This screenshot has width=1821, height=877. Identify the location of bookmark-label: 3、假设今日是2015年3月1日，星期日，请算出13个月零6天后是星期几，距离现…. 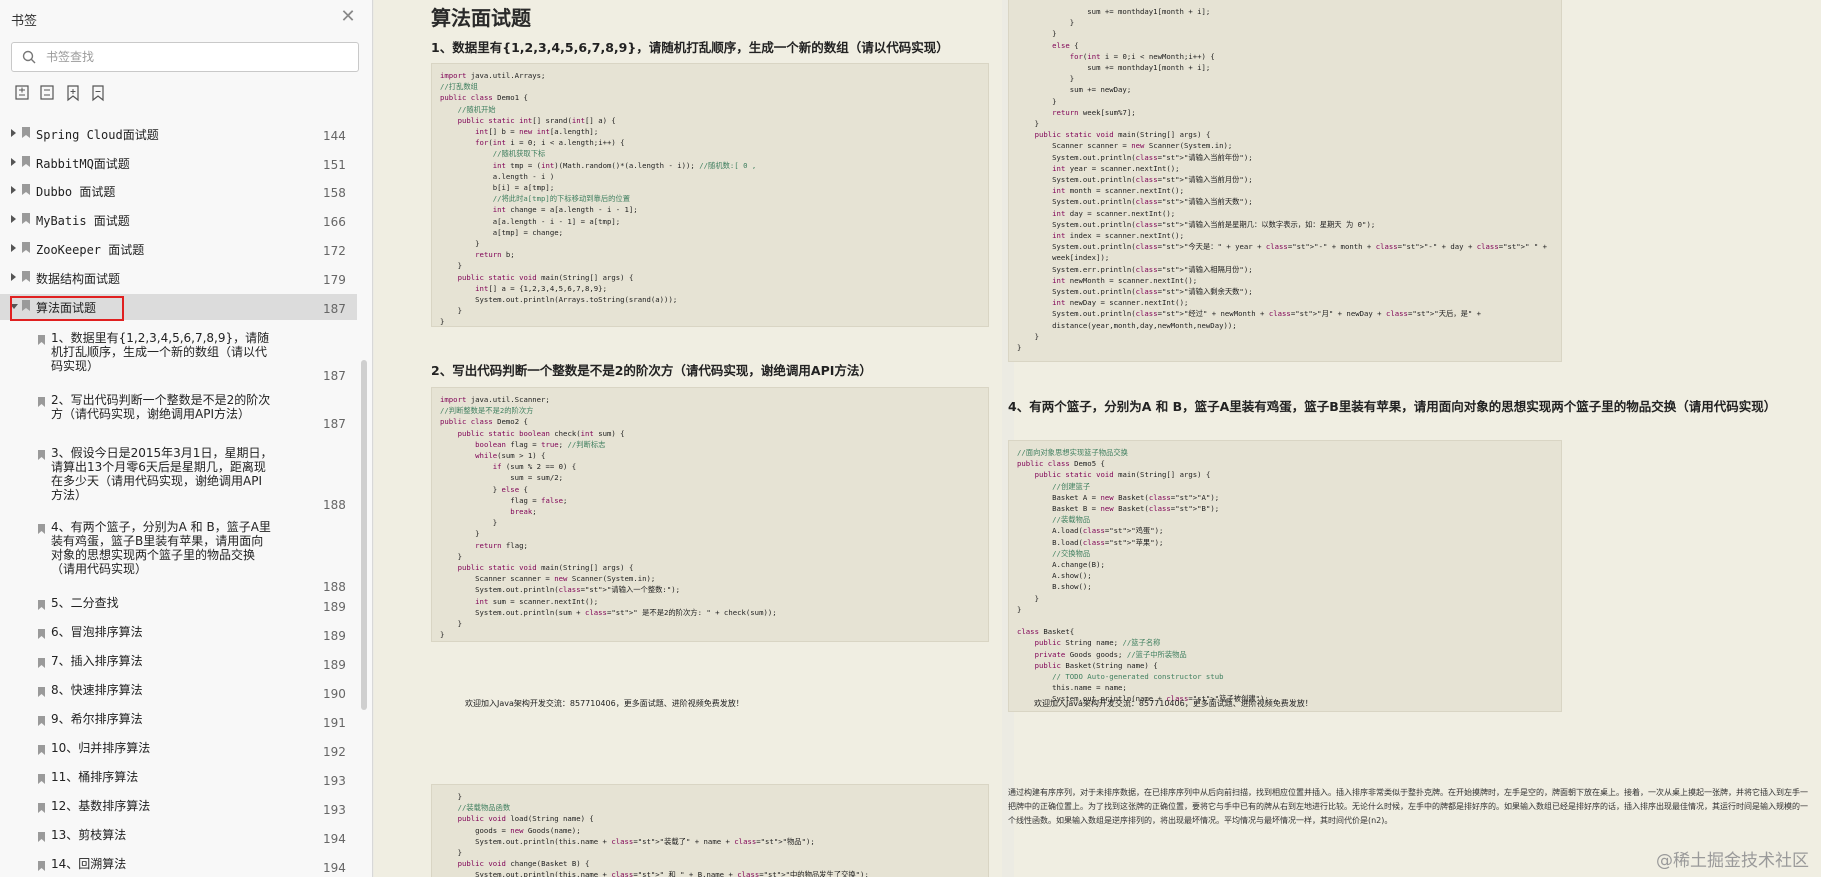
(162, 474).